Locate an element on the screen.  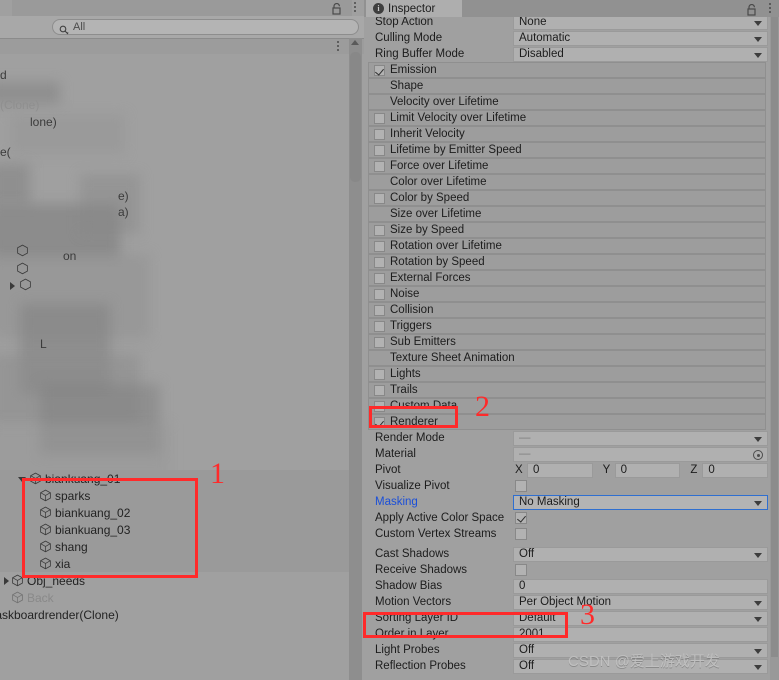
module-row-noise: Noise is located at coordinates (567, 294).